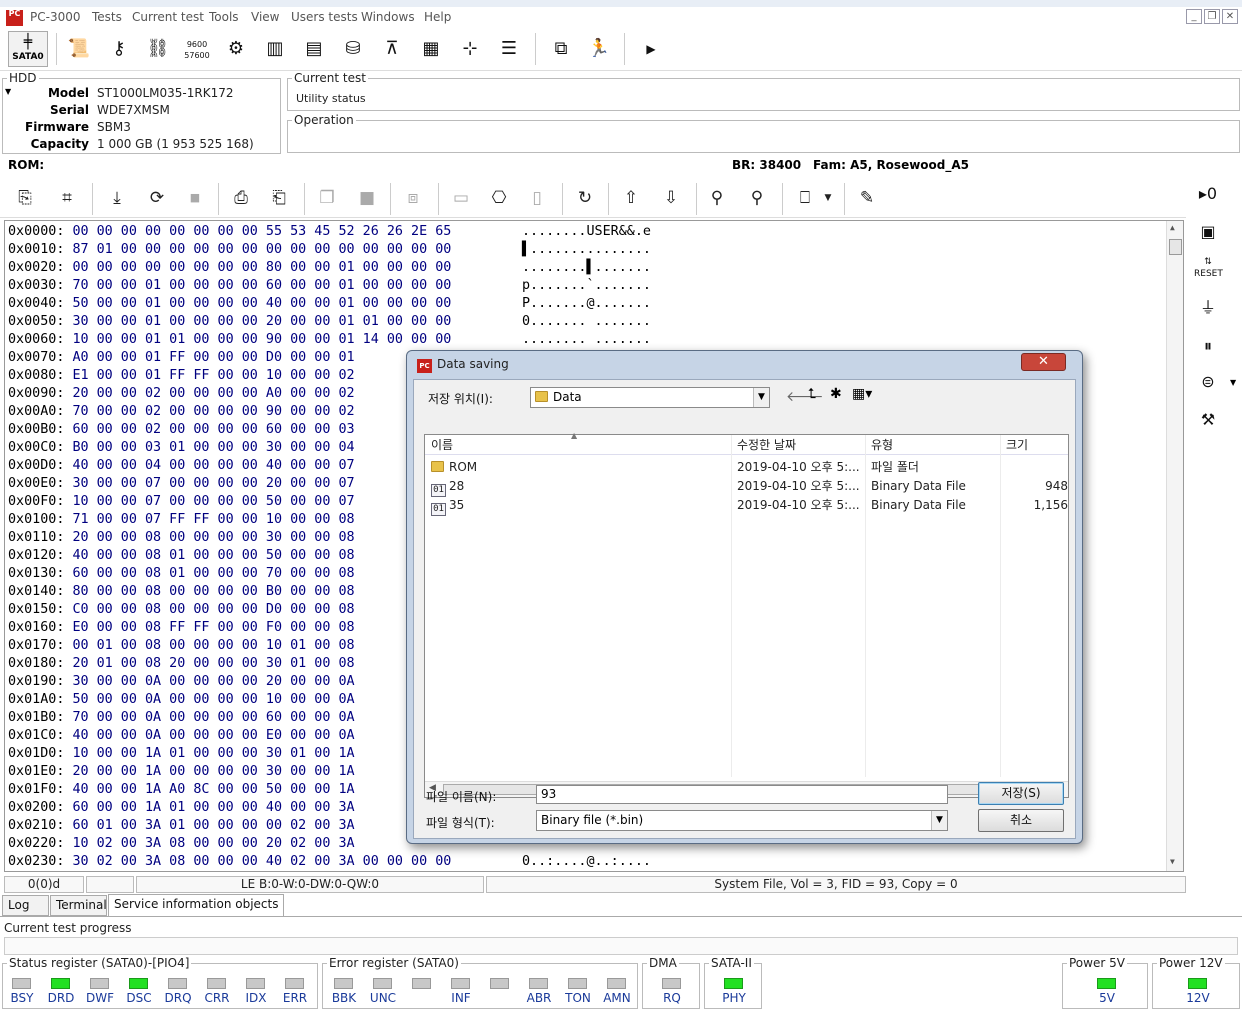 This screenshot has width=1242, height=1009. Describe the element at coordinates (650, 397) in the screenshot. I see `save-in-combo: Data ▼` at that location.